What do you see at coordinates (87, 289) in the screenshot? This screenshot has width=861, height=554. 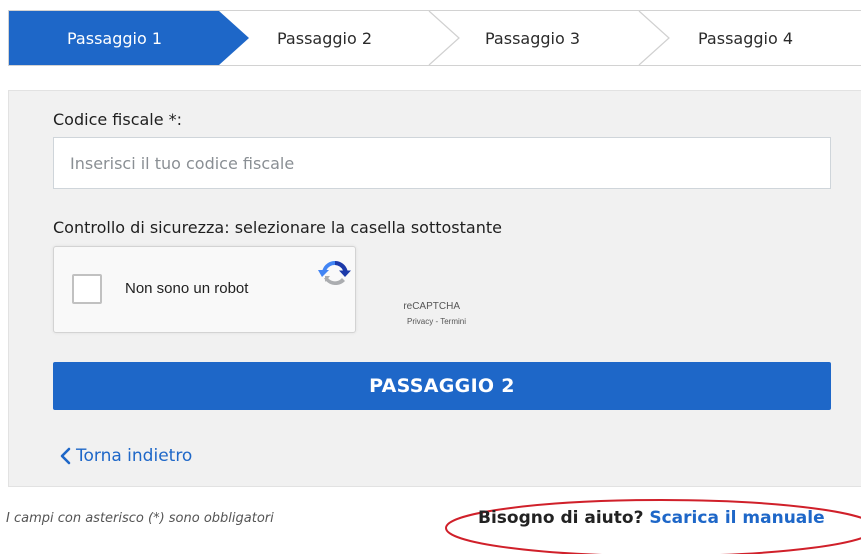 I see `recaptcha-checkbox` at bounding box center [87, 289].